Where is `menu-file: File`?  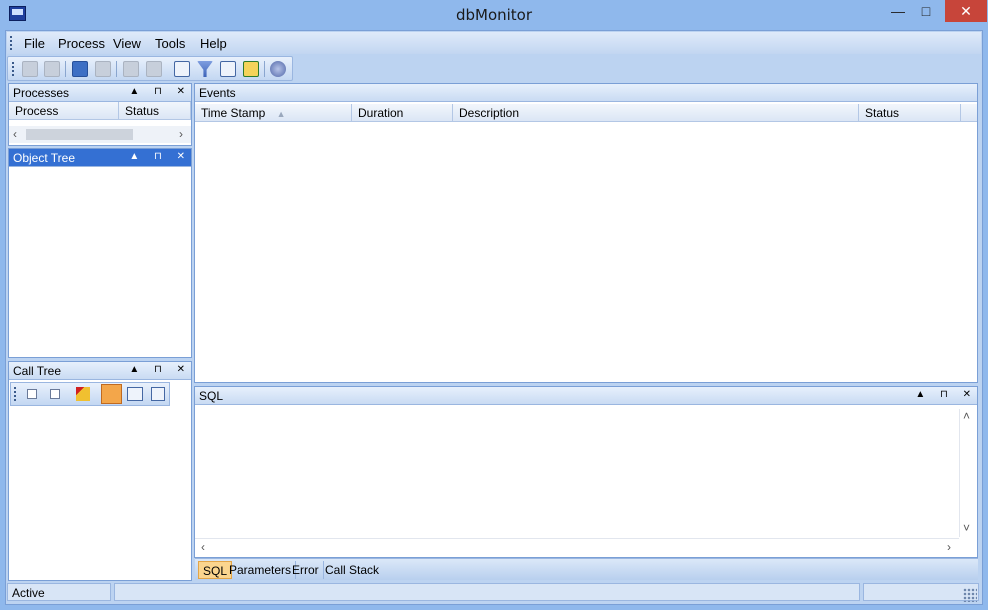 menu-file: File is located at coordinates (34, 43).